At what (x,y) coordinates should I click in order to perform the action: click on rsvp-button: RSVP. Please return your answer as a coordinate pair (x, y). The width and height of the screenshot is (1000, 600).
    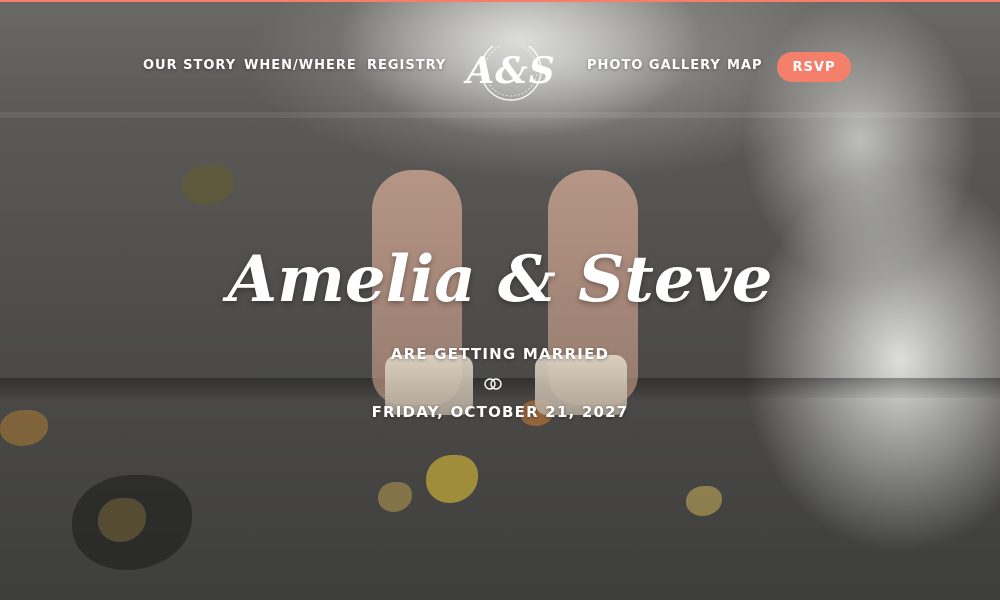
    Looking at the image, I should click on (814, 67).